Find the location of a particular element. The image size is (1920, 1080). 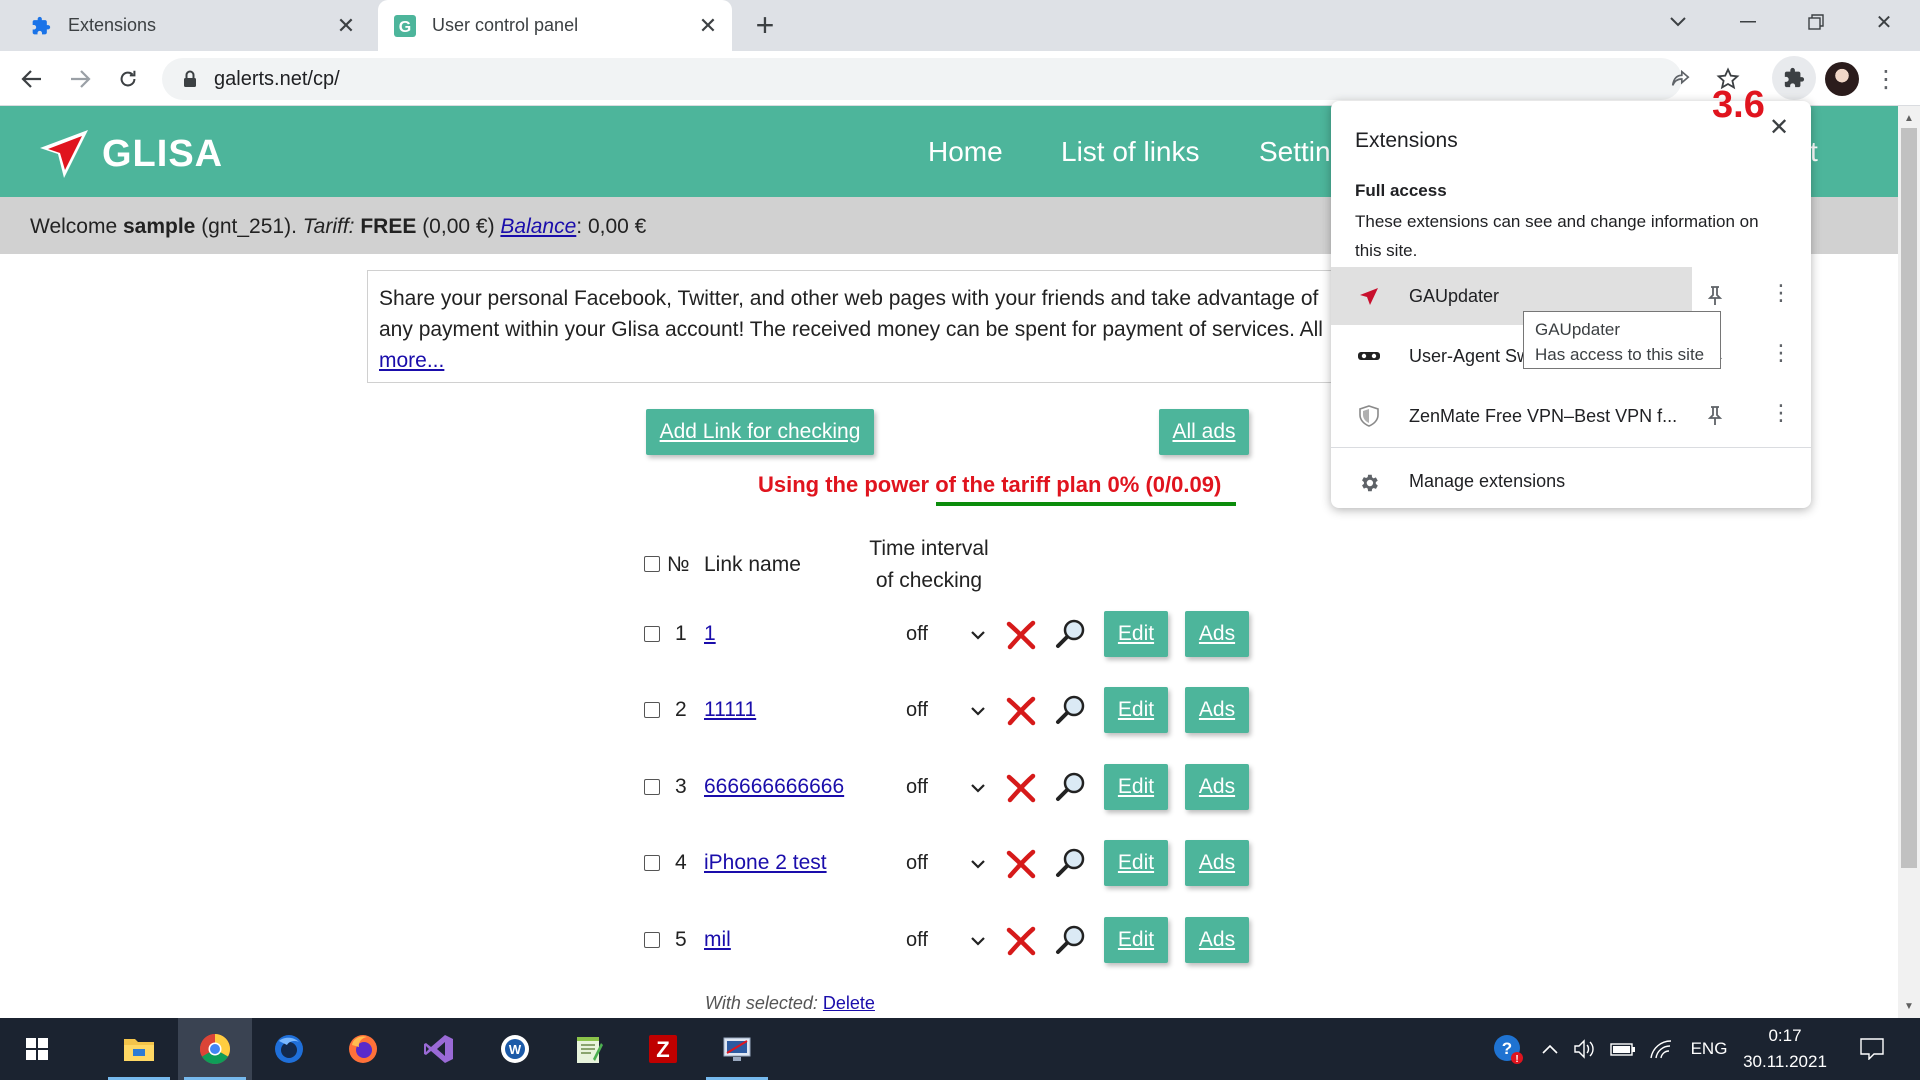

row-link-name: mil is located at coordinates (717, 940).